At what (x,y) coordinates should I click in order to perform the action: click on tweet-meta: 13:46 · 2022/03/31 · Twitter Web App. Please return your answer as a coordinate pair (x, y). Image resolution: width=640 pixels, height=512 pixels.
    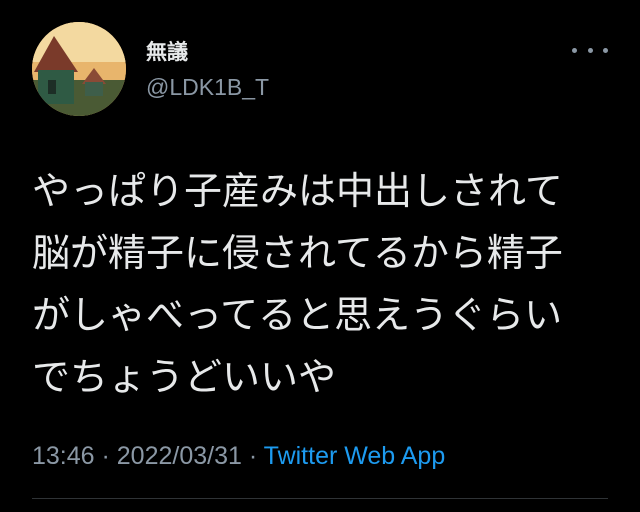
    Looking at the image, I should click on (238, 456).